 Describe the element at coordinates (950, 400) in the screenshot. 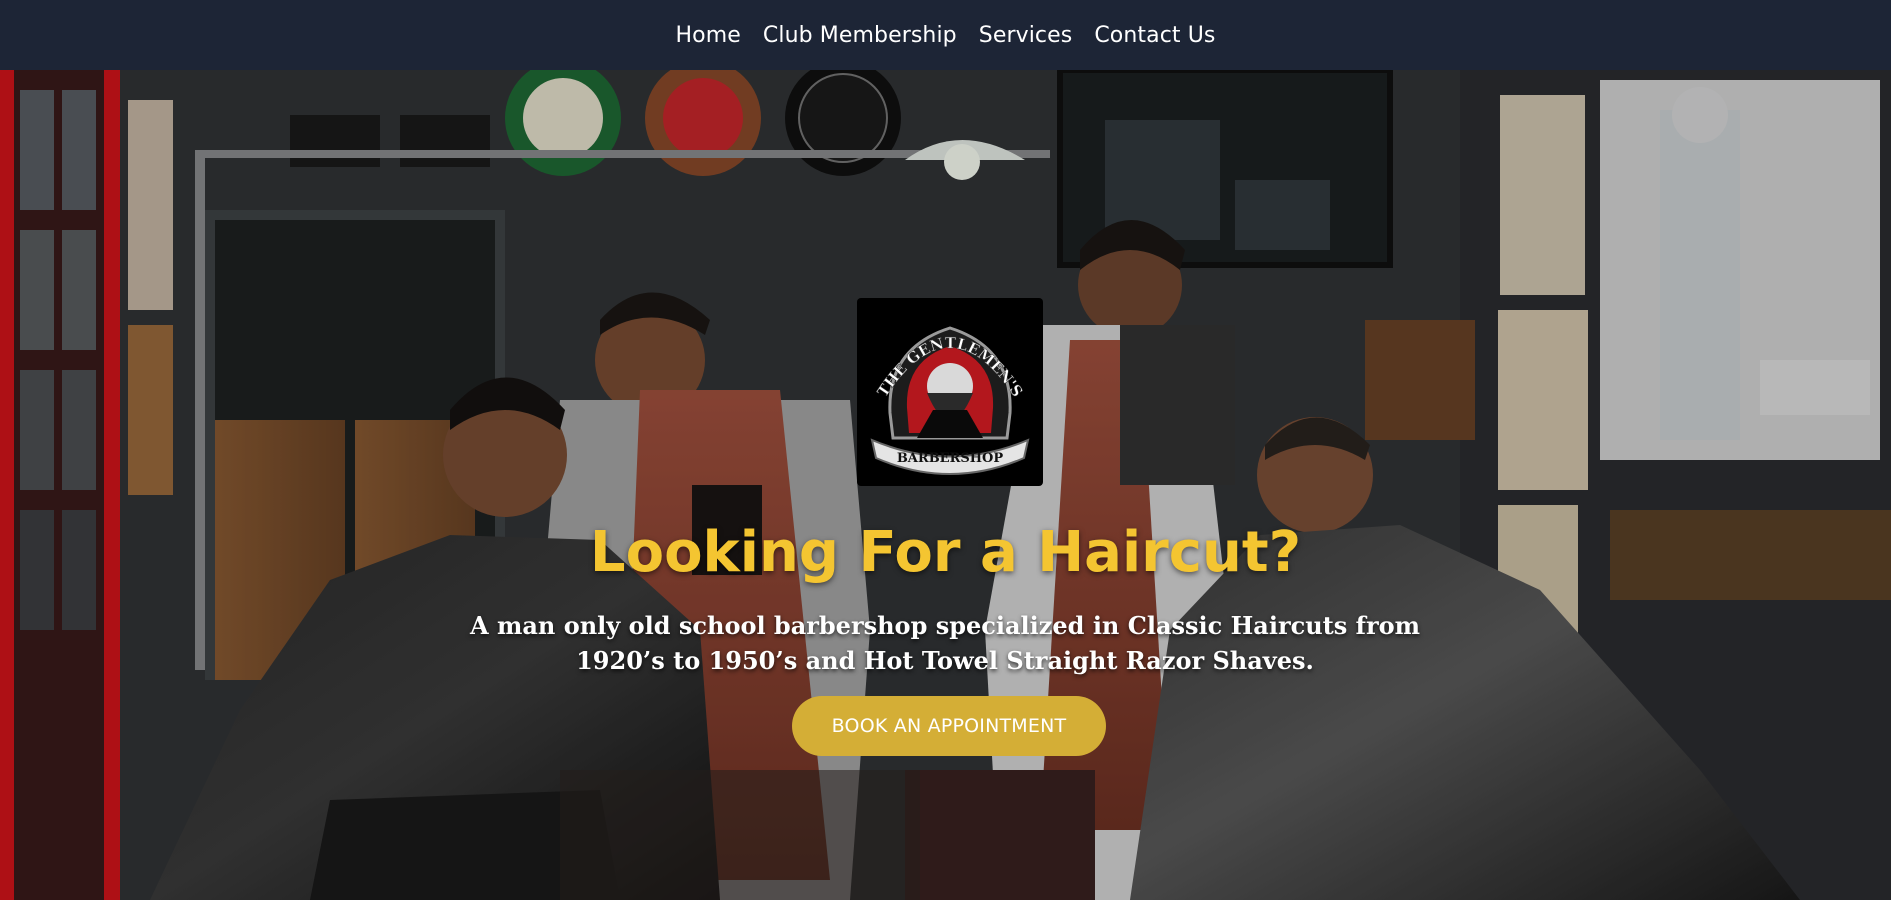

I see `logo-emblem-icon: THE GENTLEMEN'S BARBERSHOP` at that location.